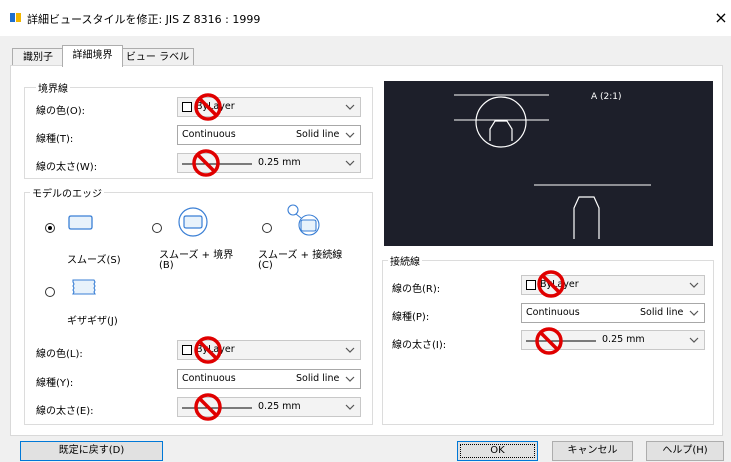  Describe the element at coordinates (613, 313) in the screenshot. I see `connection-linetype-combo: Continuous Solid line` at that location.